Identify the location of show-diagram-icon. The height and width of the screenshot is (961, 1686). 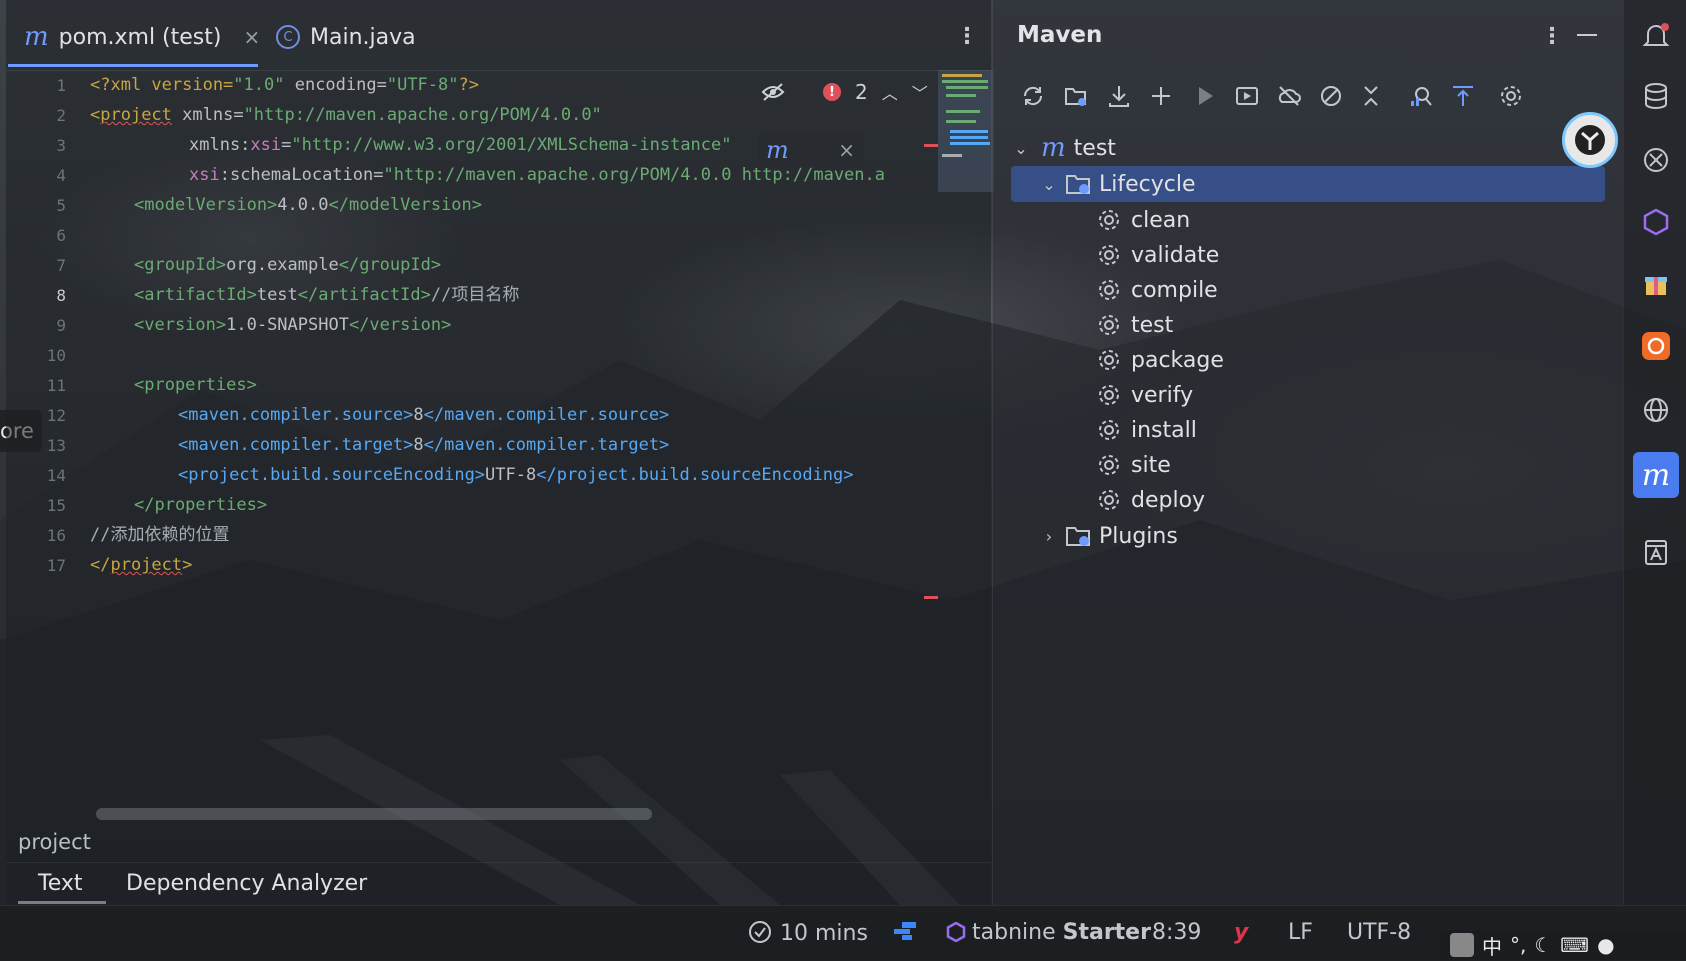
(1463, 96).